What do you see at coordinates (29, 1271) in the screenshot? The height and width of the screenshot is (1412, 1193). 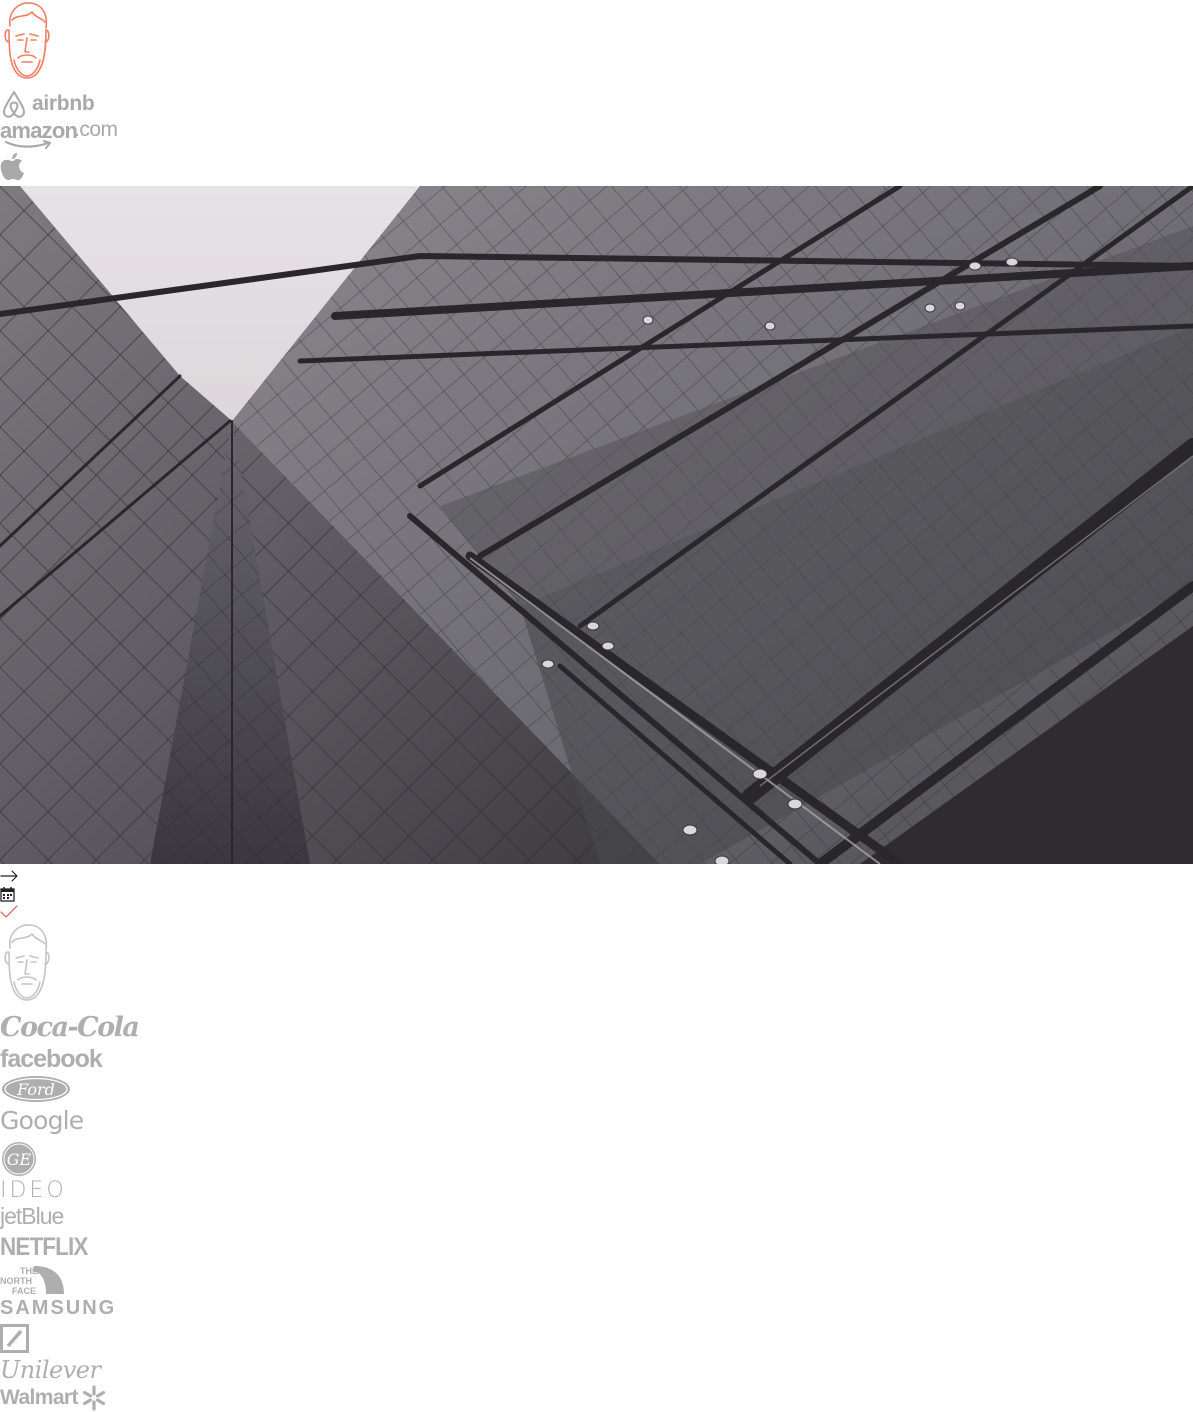 I see `northface-line-1: THE` at bounding box center [29, 1271].